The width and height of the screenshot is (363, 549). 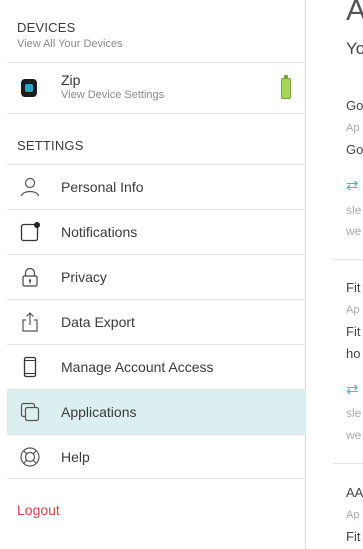 I want to click on menu-item-help: Help, so click(x=156, y=456).